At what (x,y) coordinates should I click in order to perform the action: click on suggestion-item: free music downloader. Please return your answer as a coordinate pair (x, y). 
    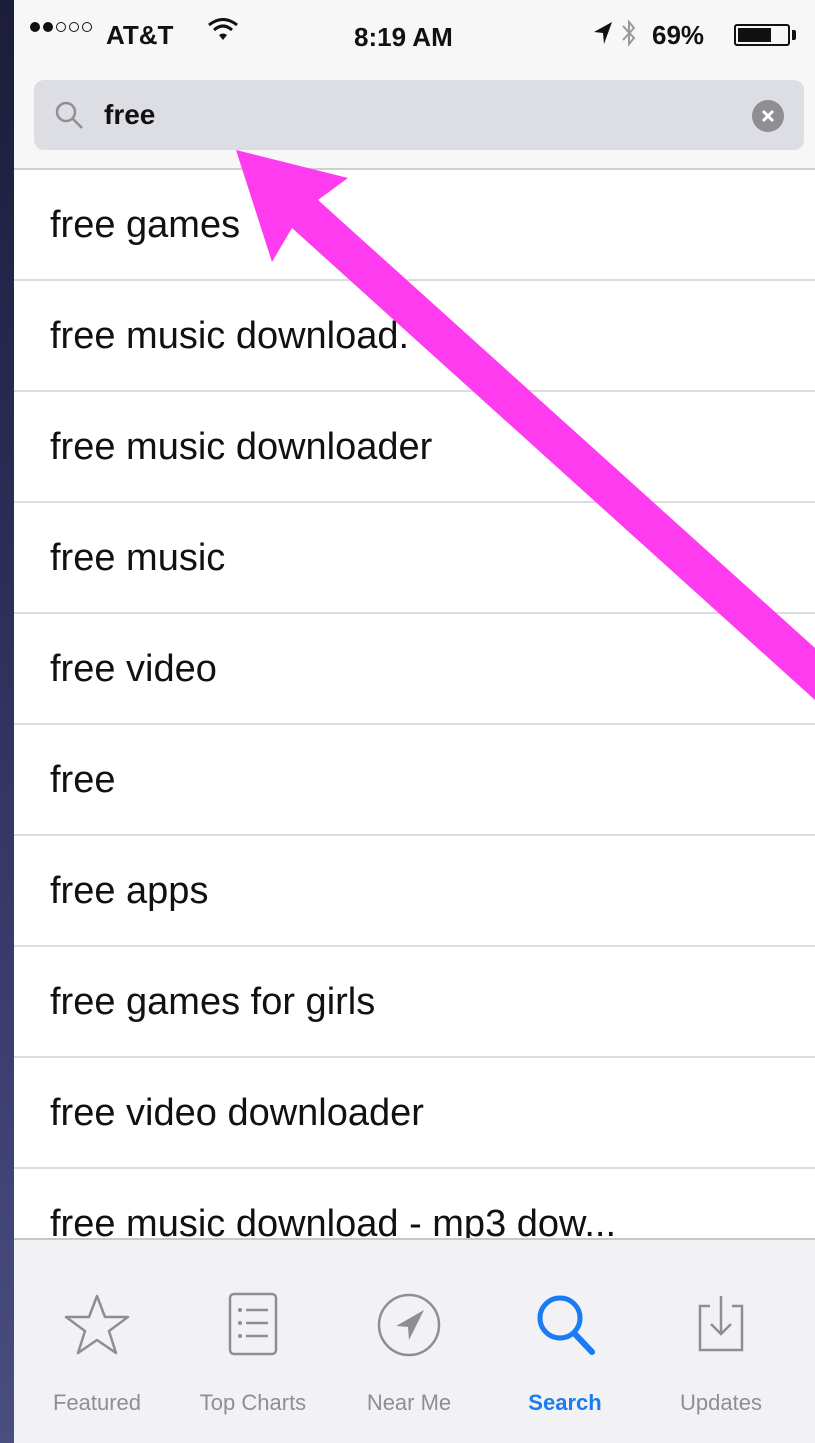
    Looking at the image, I should click on (414, 447).